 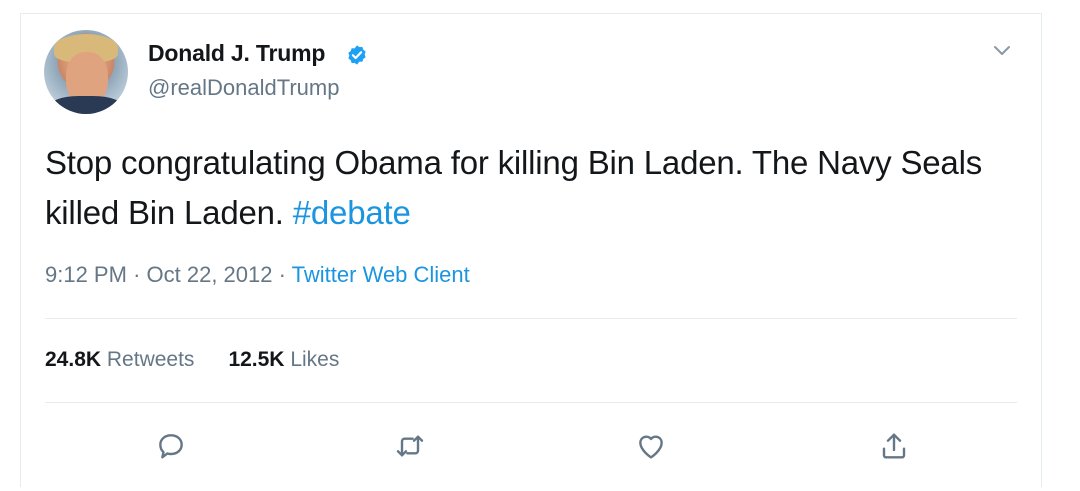 I want to click on tweet-stats: 24.8K Retweets 12.5K Likes, so click(x=192, y=360).